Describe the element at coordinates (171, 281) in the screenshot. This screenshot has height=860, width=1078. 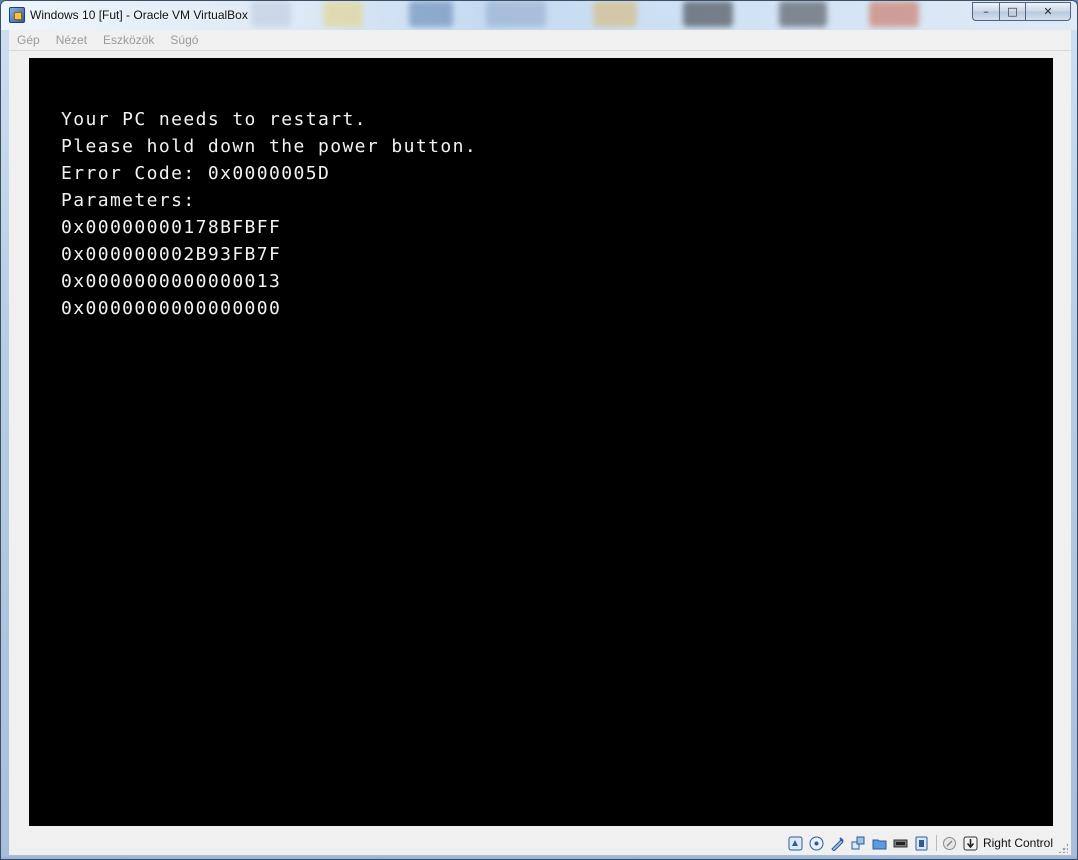
I see `parameter-value: 0x0000000000000013` at that location.